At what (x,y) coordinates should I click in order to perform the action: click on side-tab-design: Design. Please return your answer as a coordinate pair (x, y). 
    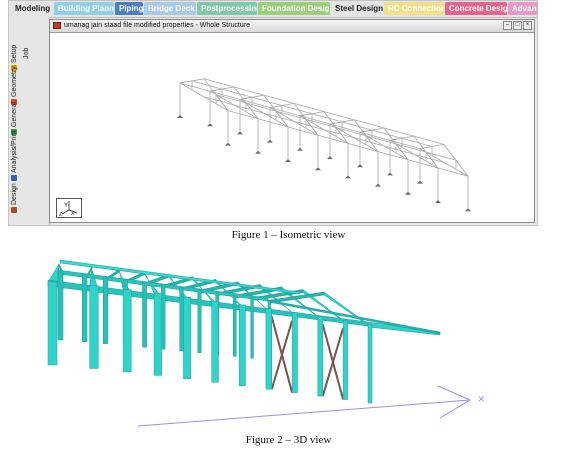
    Looking at the image, I should click on (14, 198).